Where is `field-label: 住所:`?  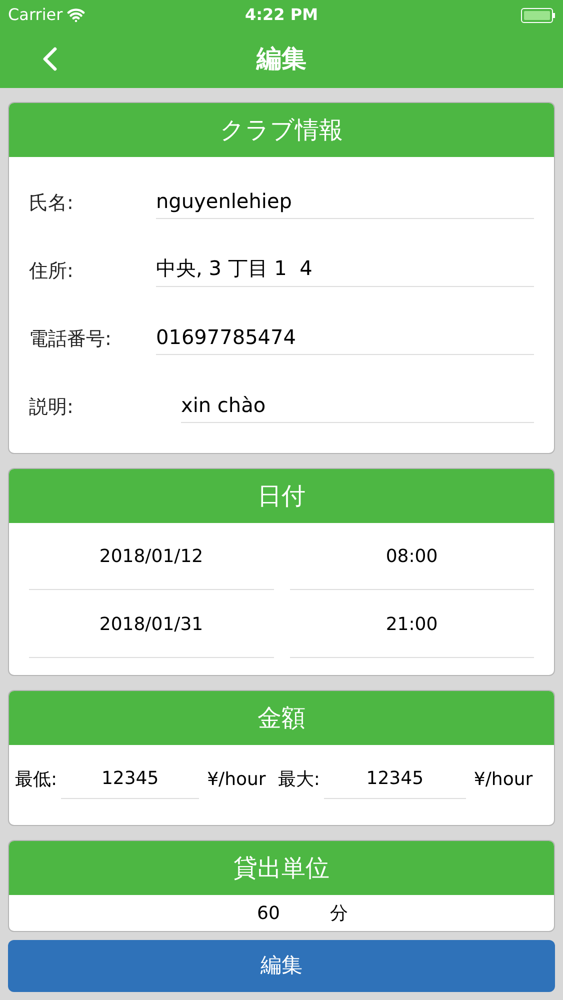 field-label: 住所: is located at coordinates (51, 271).